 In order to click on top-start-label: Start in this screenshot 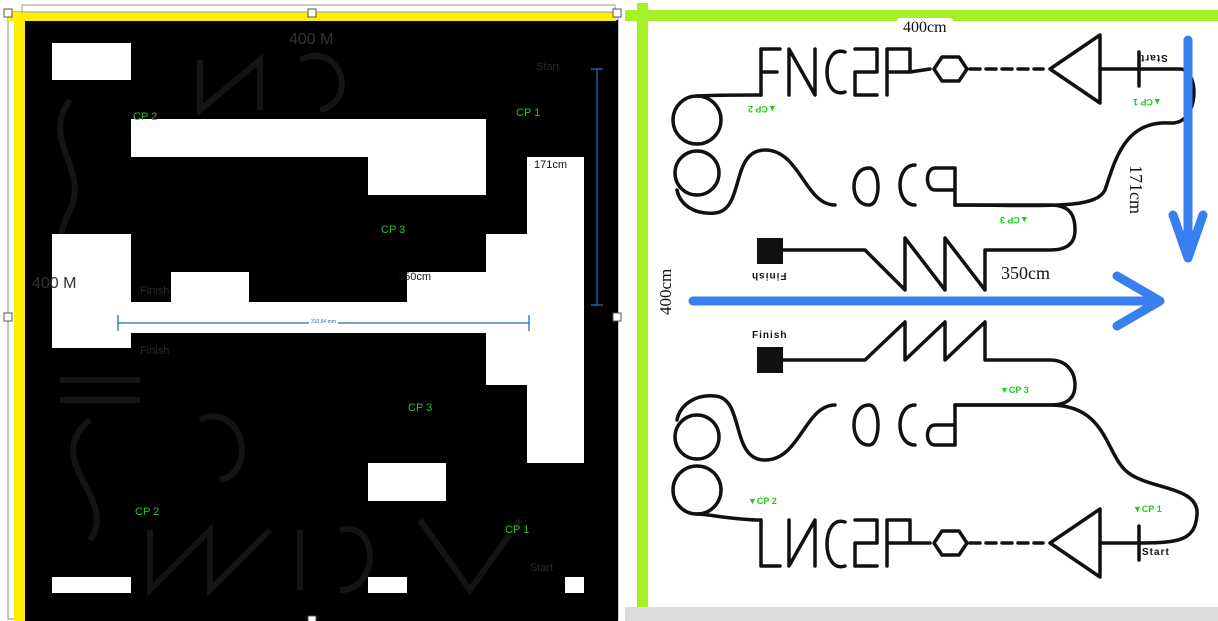, I will do `click(1154, 57)`.